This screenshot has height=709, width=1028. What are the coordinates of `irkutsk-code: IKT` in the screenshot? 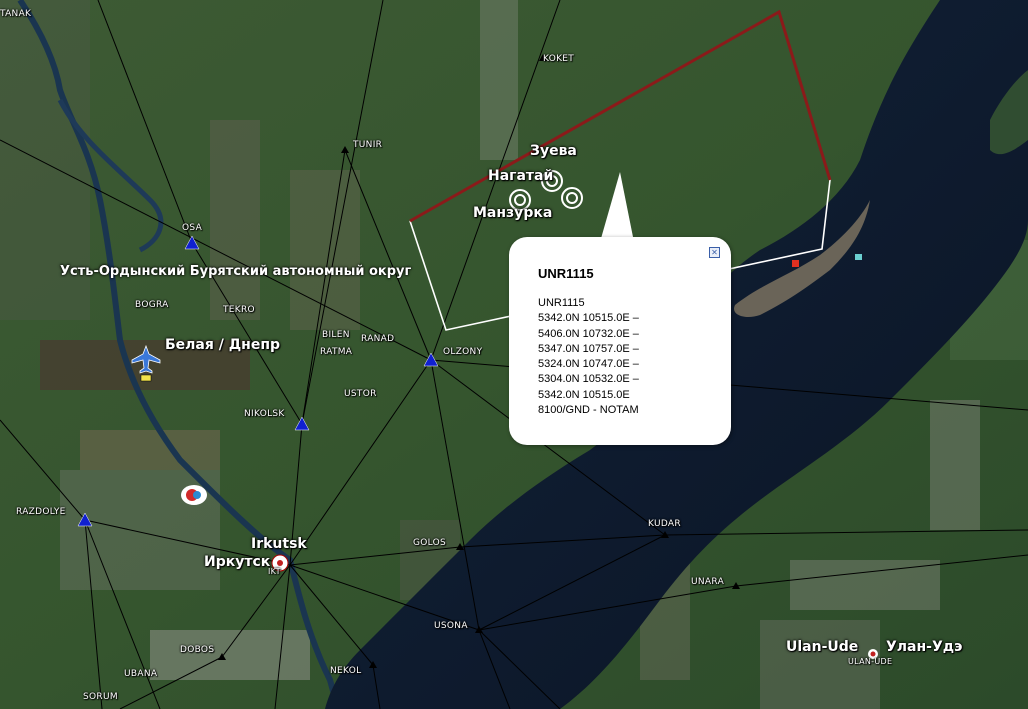 It's located at (274, 571).